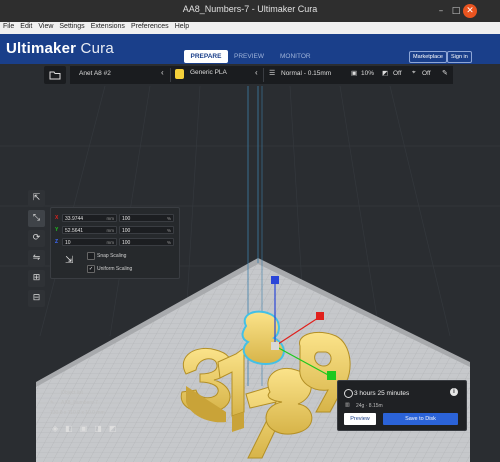 The height and width of the screenshot is (462, 500). I want to click on object-dimensions: 130.0 x 110.0 x 10.0 mm, so click(77, 413).